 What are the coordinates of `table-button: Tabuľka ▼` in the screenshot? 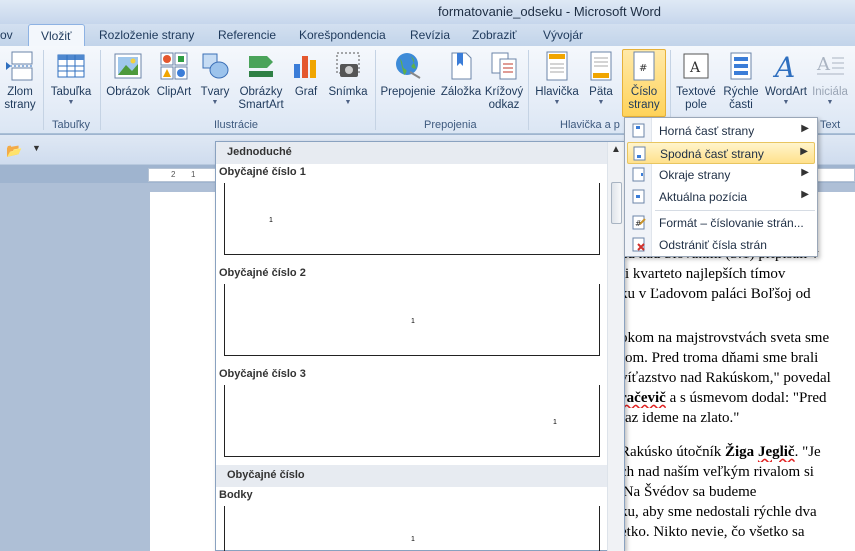 It's located at (71, 78).